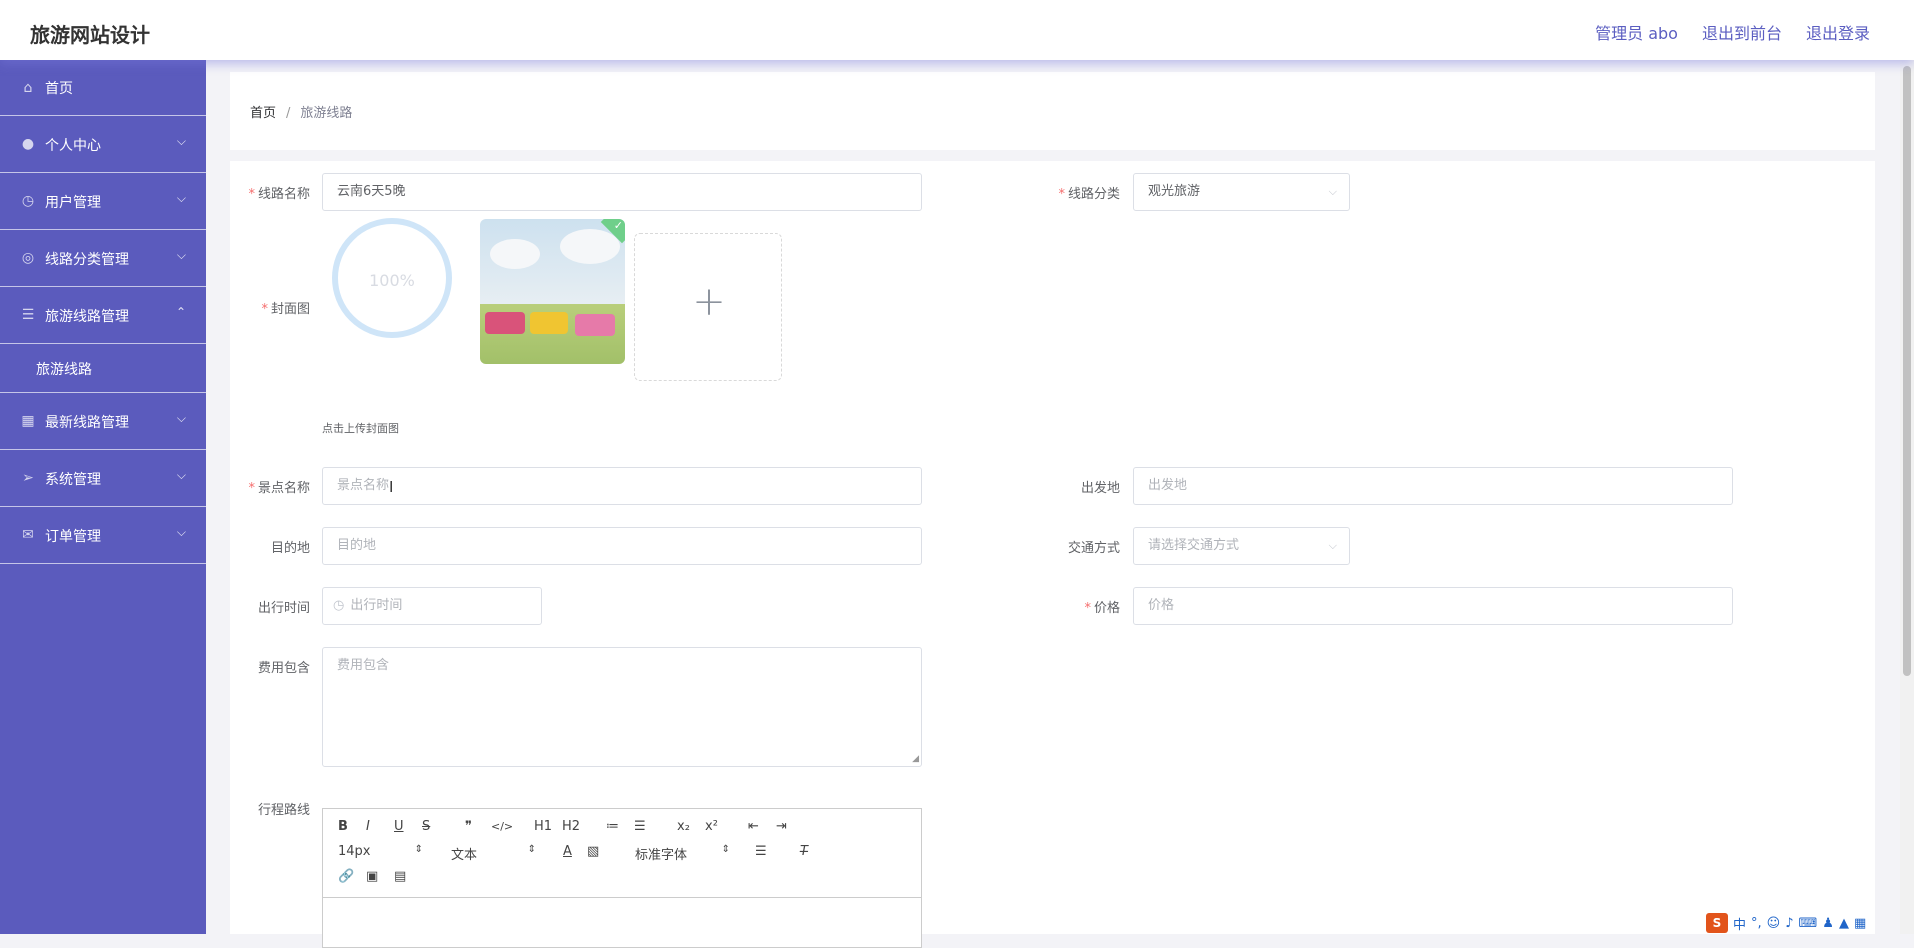 Image resolution: width=1914 pixels, height=948 pixels. What do you see at coordinates (1742, 32) in the screenshot?
I see `exit-to-front-link: 退出到前台` at bounding box center [1742, 32].